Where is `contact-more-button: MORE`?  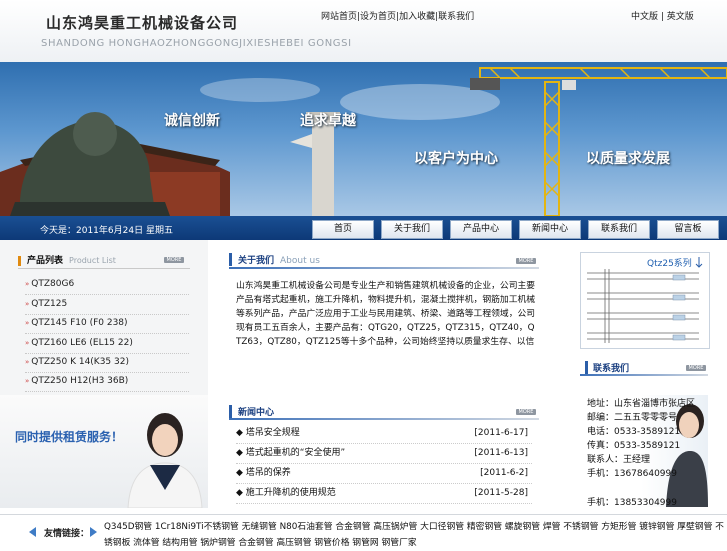 contact-more-button: MORE is located at coordinates (696, 368).